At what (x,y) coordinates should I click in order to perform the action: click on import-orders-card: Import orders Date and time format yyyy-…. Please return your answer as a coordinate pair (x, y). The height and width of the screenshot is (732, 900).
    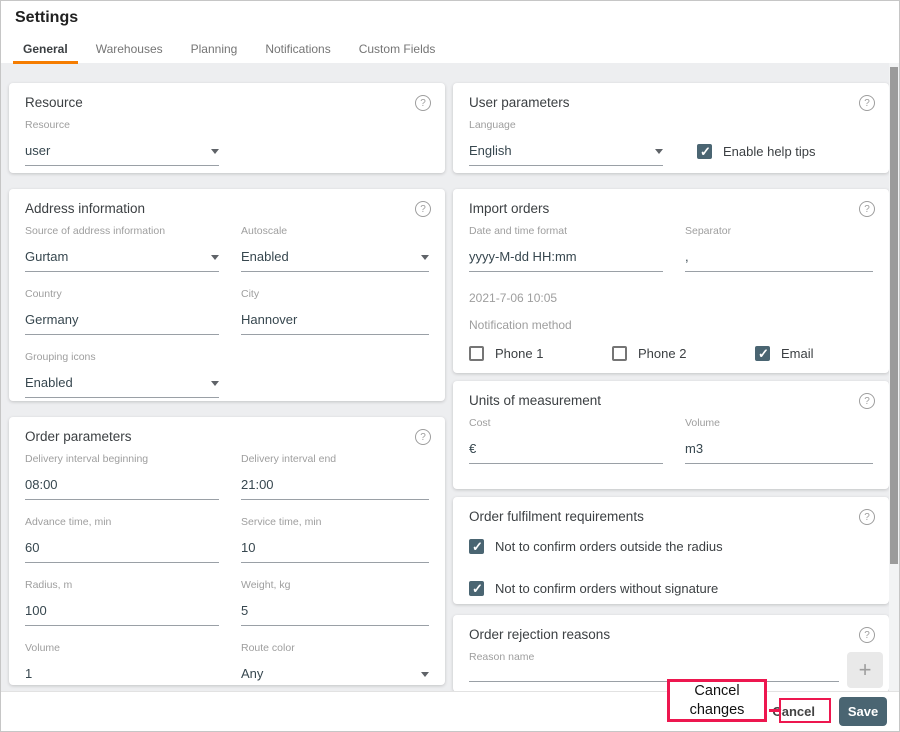
    Looking at the image, I should click on (671, 281).